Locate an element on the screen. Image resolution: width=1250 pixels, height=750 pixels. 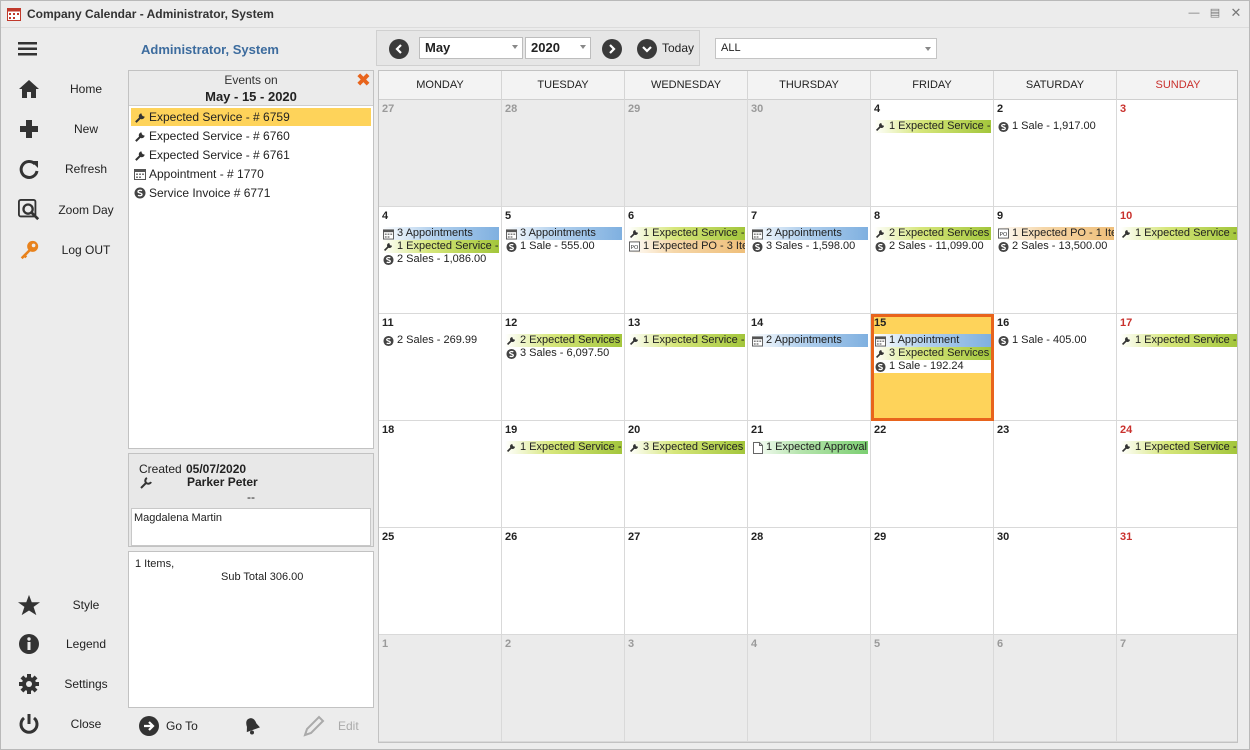
calendar-day-cell: 19 1 Expected Service - # is located at coordinates (563, 474).